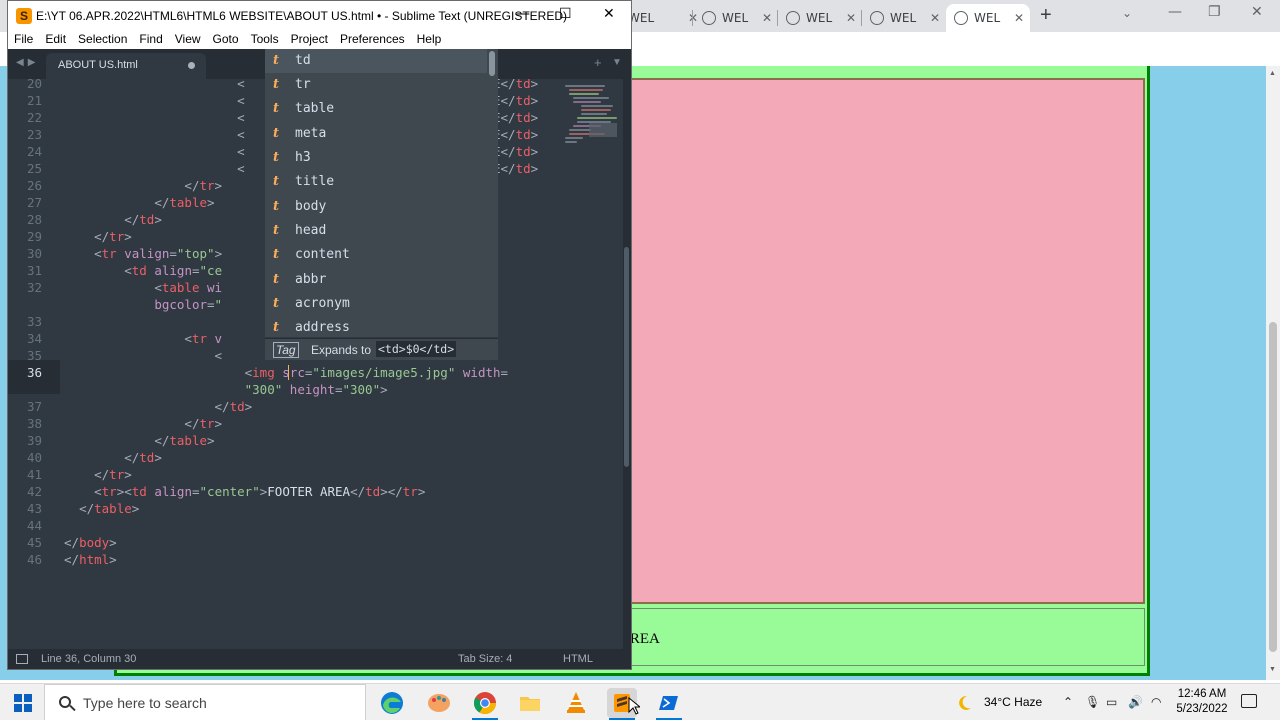  I want to click on tab-dropdown-icon: ▼, so click(617, 62).